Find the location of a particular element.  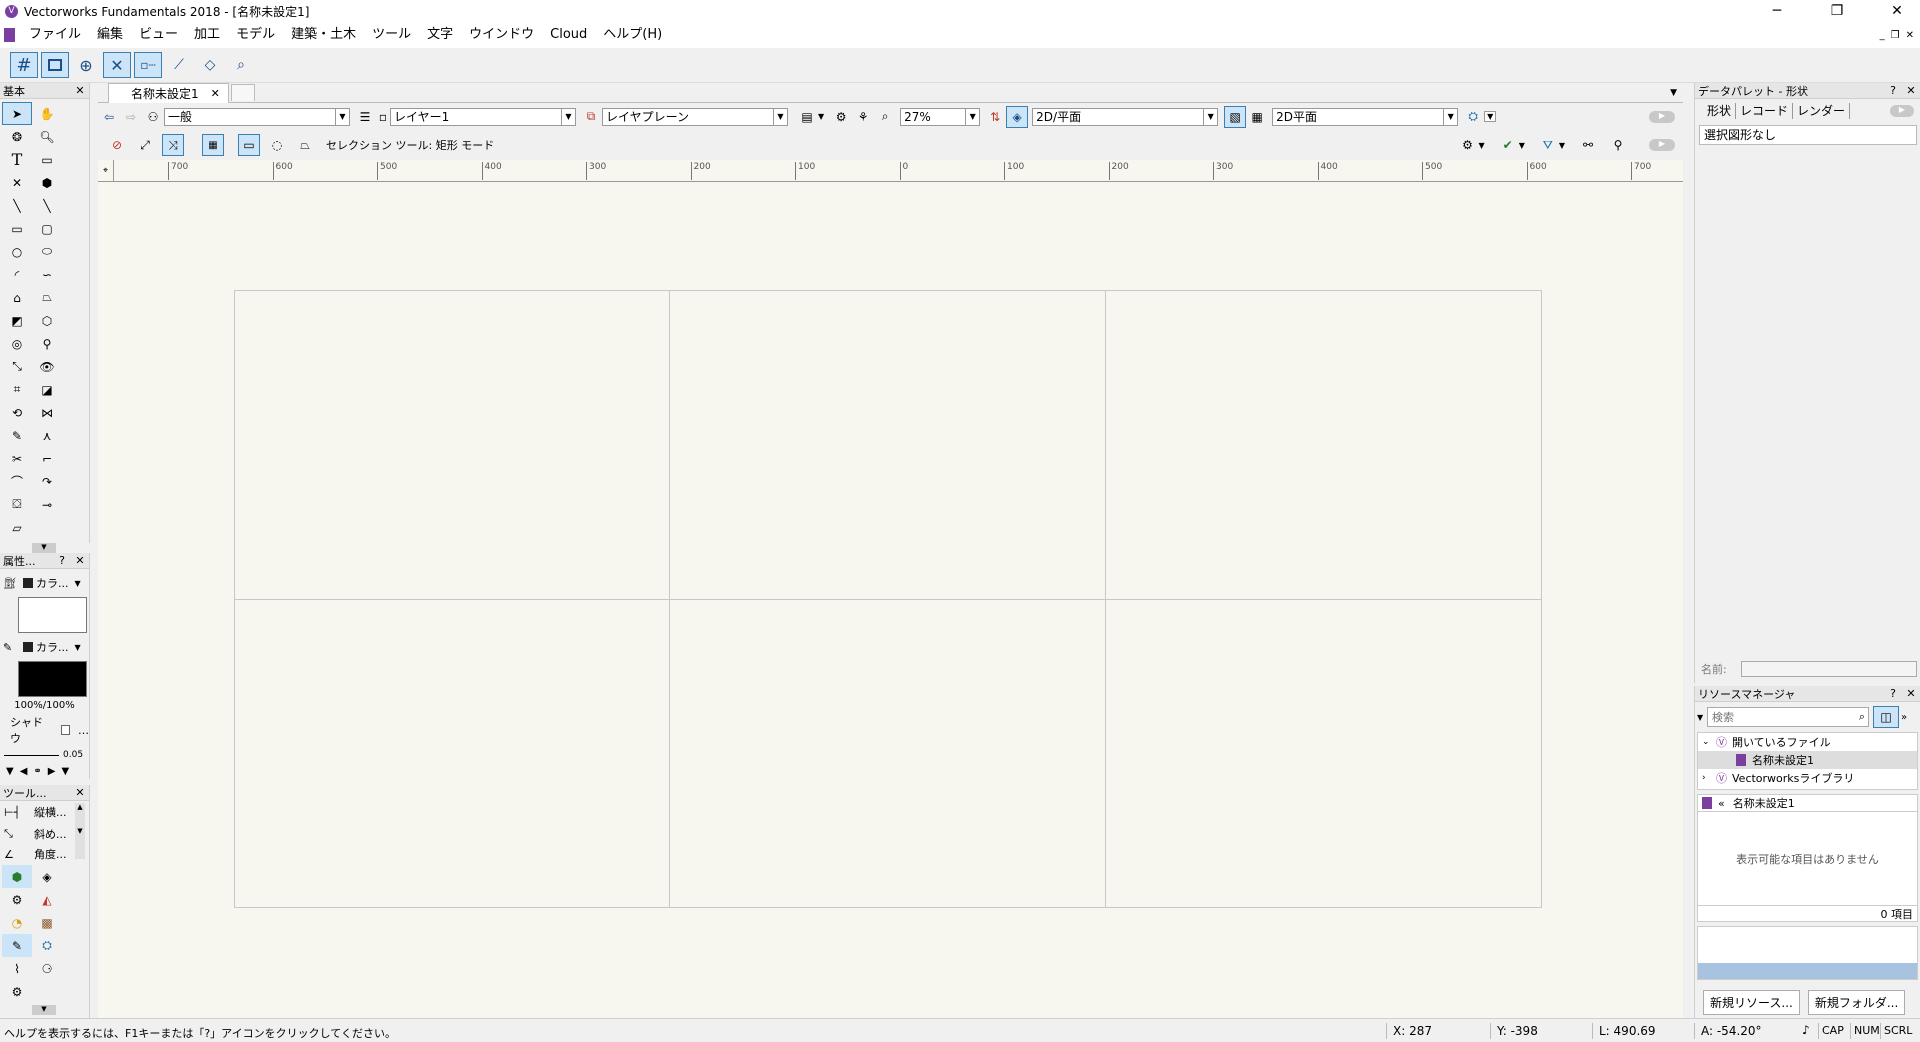

callout-tool: ▭ is located at coordinates (47, 159).